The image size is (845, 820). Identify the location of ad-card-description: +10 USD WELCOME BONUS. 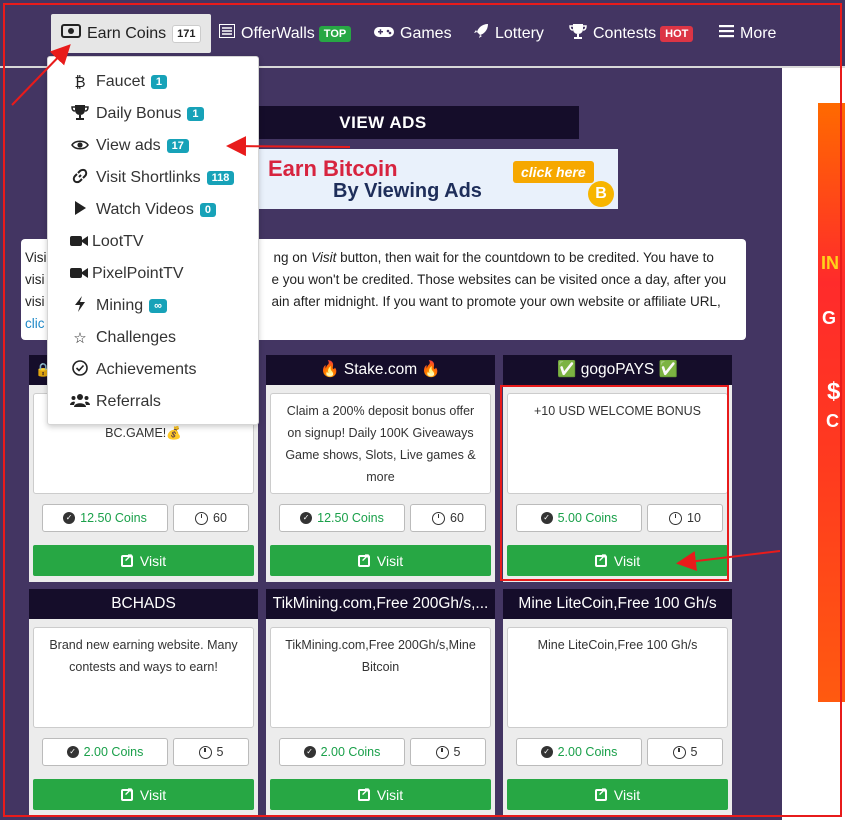
(617, 443).